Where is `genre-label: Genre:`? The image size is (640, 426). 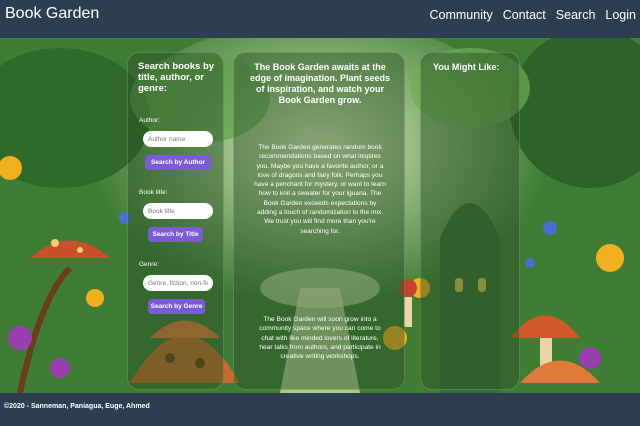
genre-label: Genre: is located at coordinates (149, 264).